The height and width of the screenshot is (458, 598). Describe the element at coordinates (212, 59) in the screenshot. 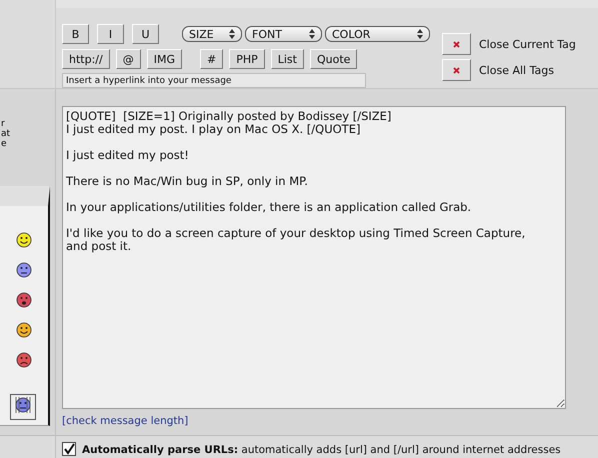

I see `tag-button: #` at that location.